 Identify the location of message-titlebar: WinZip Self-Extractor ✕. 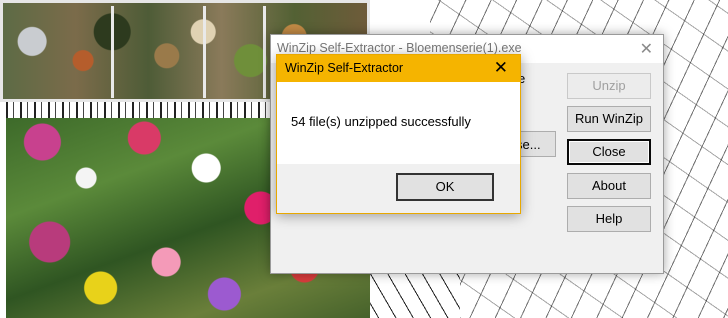
(398, 68).